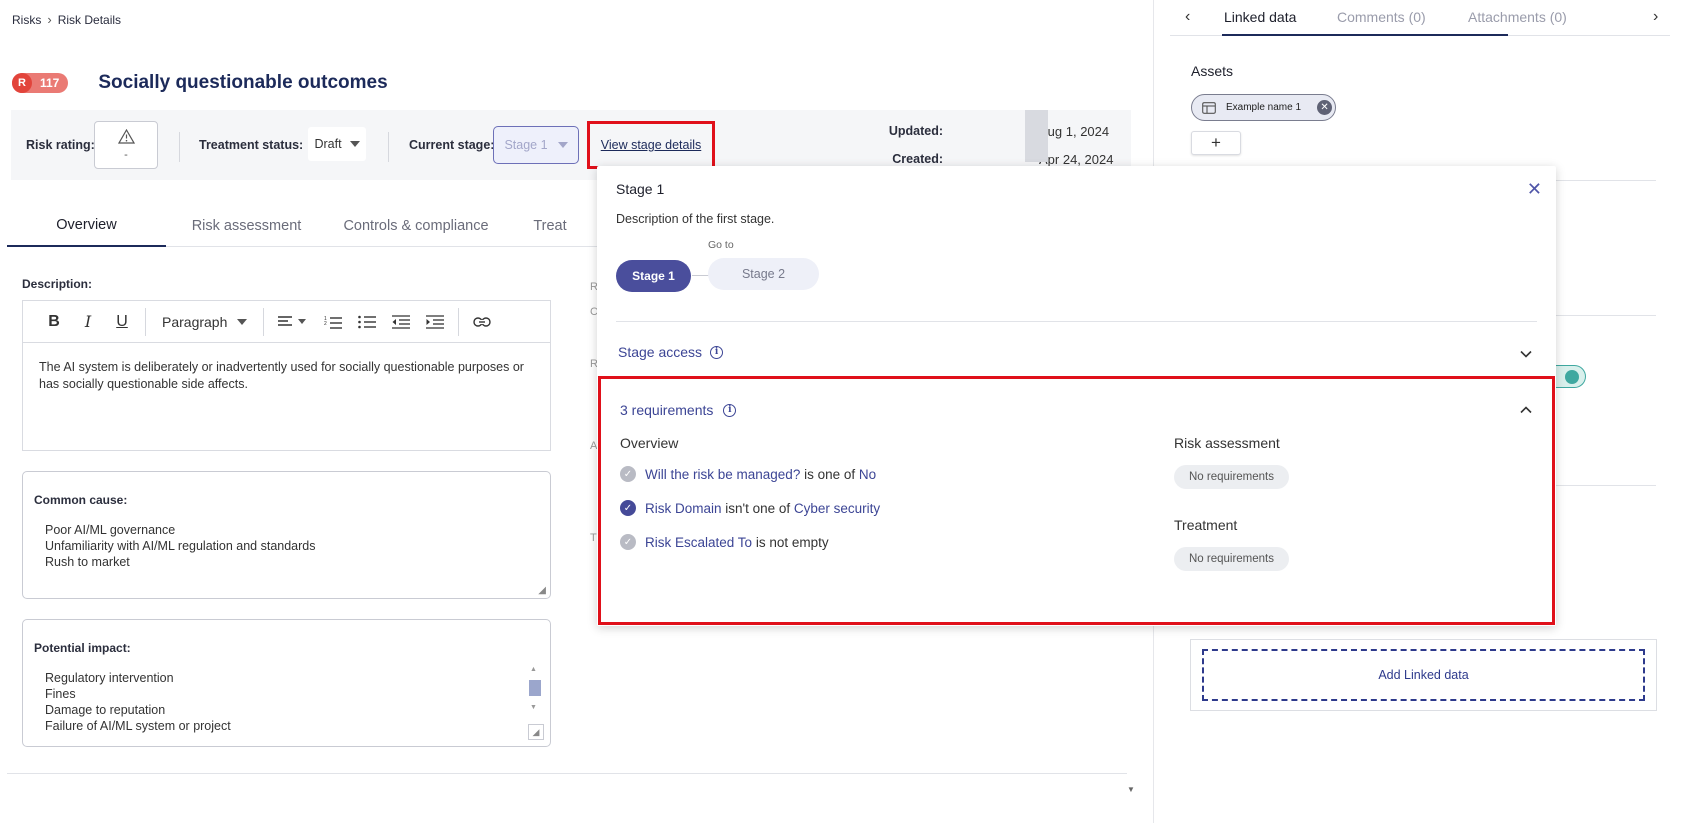  I want to click on requirement-field-link: Will the risk be managed?, so click(722, 474).